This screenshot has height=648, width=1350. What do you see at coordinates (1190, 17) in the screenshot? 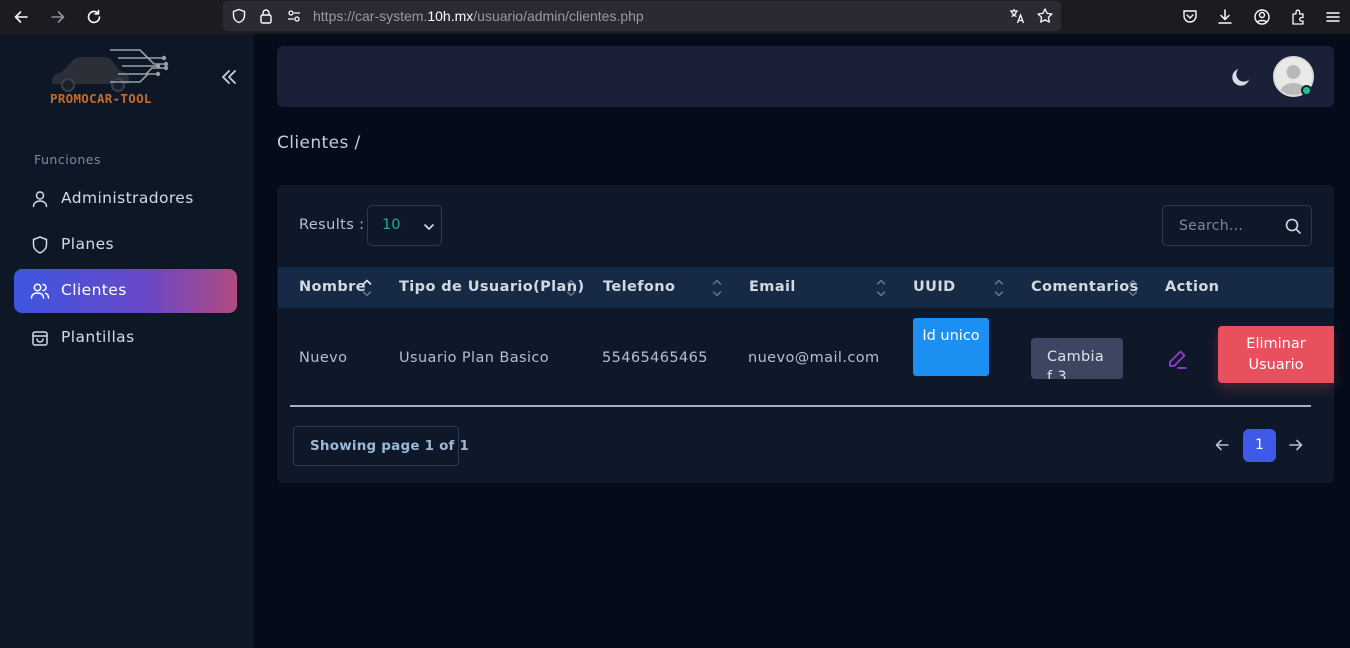
I see `pocket-icon` at bounding box center [1190, 17].